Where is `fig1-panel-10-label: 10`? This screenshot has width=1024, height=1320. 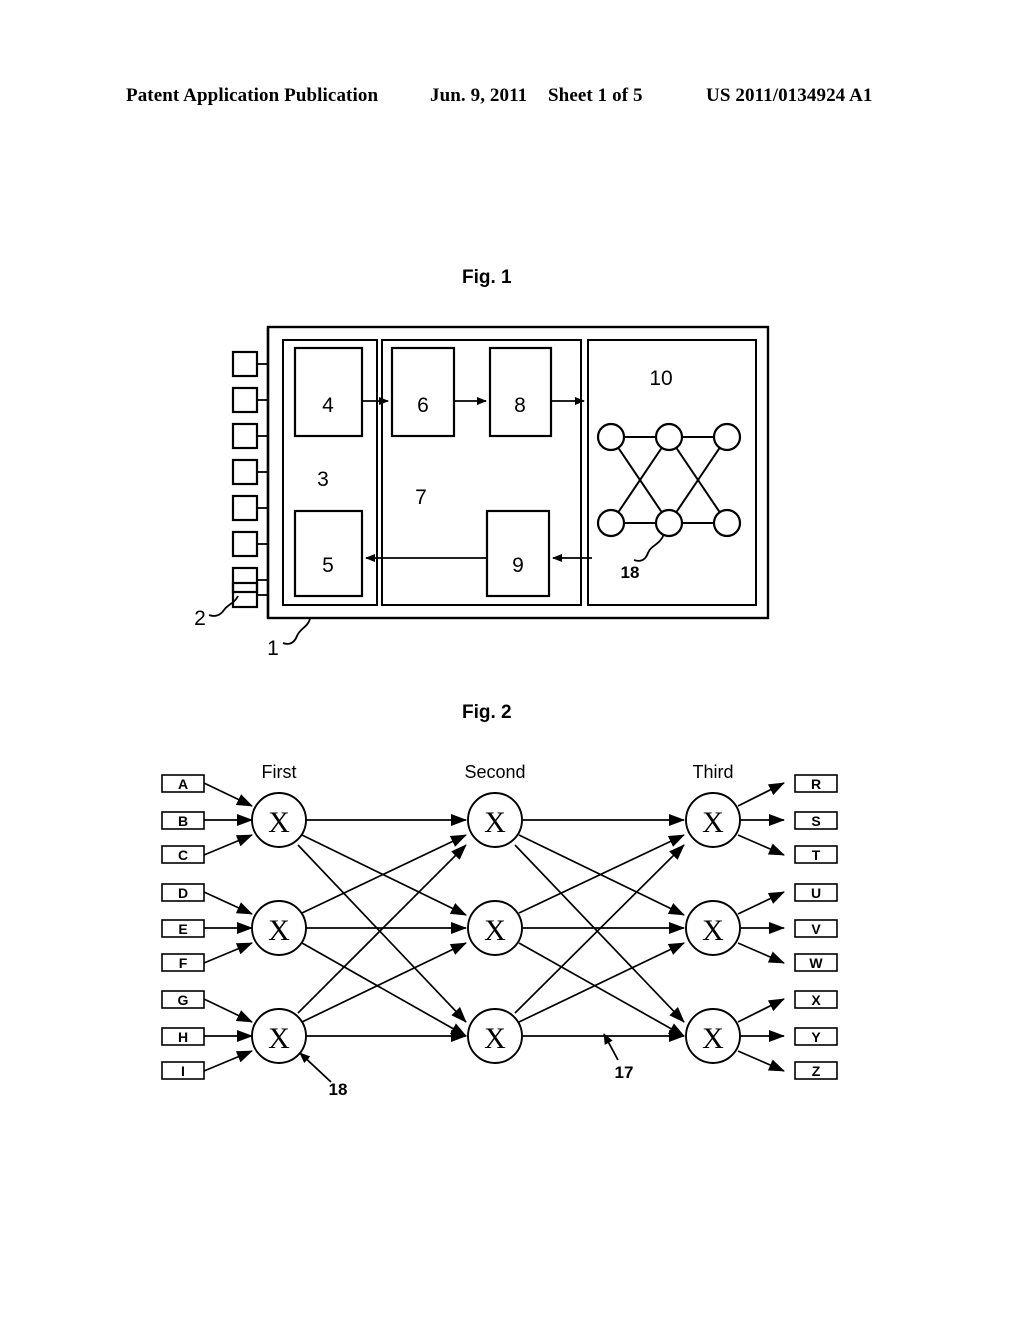 fig1-panel-10-label: 10 is located at coordinates (660, 378).